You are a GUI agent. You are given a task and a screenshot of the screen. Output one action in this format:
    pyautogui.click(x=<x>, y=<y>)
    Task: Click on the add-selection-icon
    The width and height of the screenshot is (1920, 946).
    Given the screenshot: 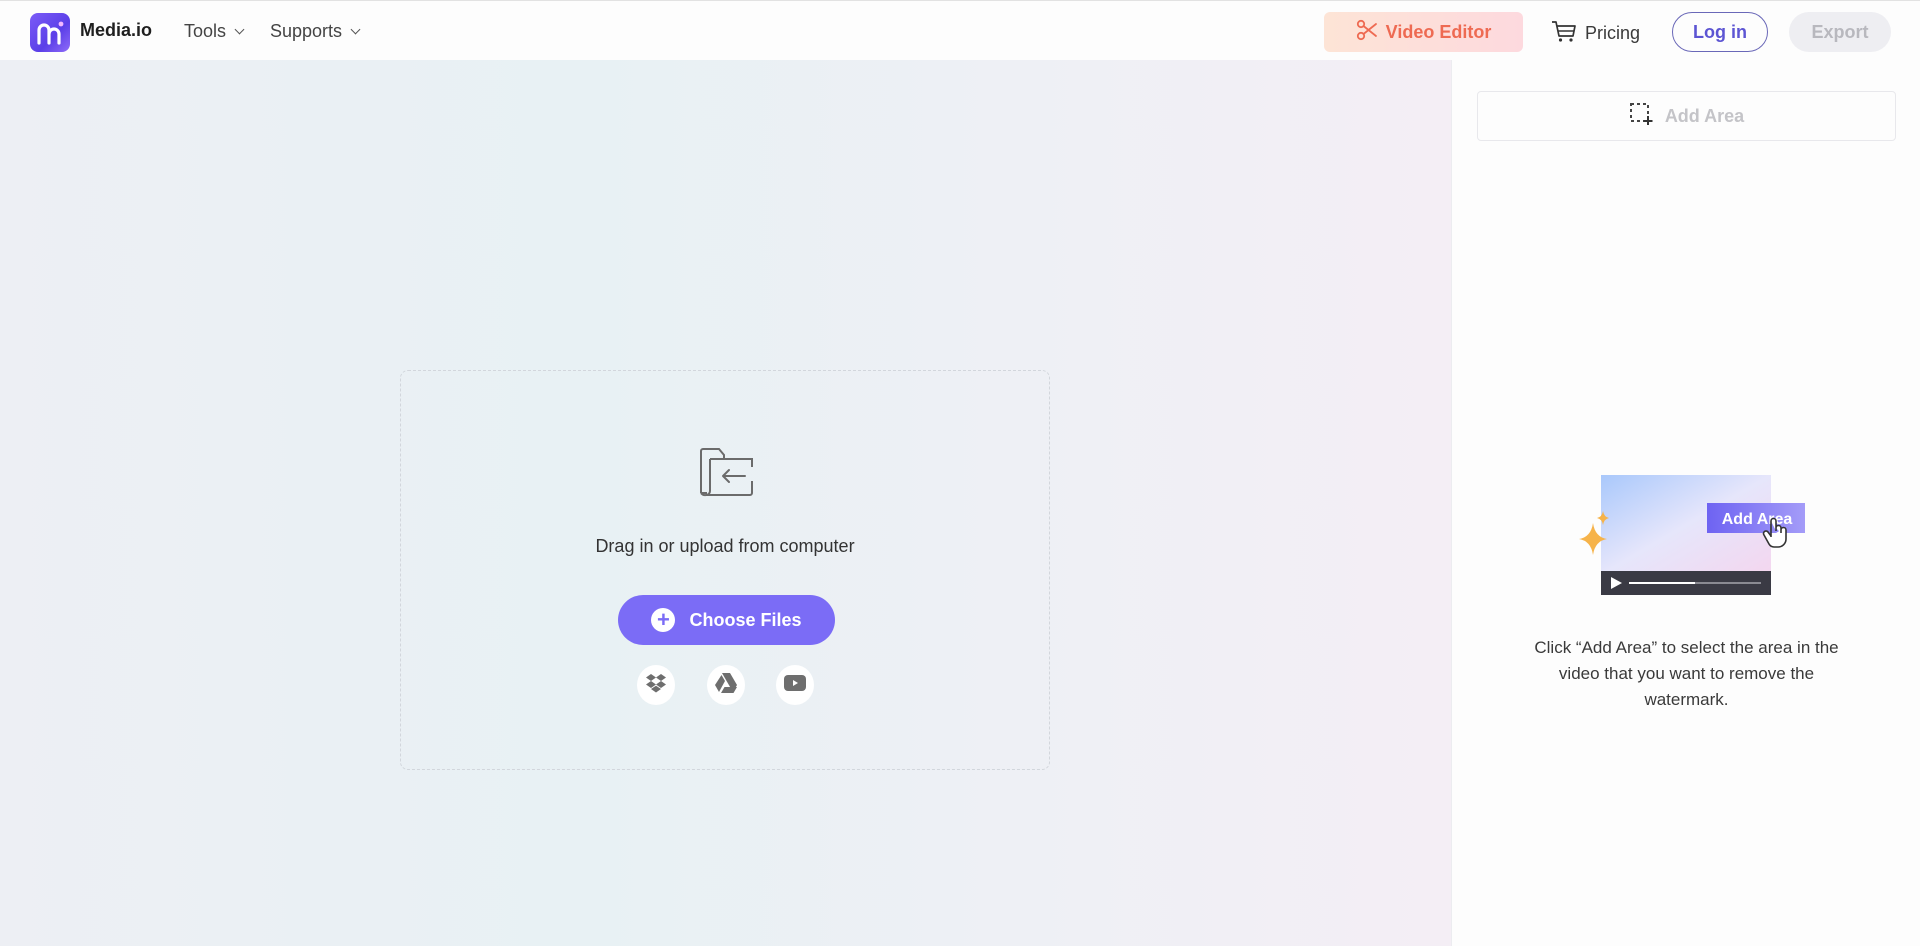 What is the action you would take?
    pyautogui.click(x=1641, y=116)
    